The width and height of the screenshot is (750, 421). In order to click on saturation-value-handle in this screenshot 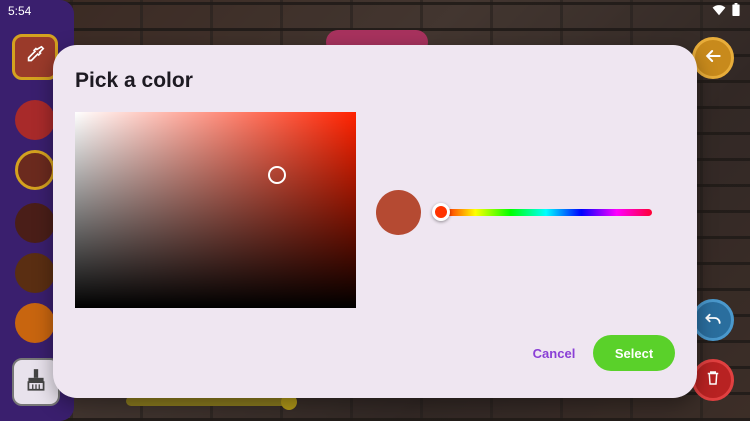, I will do `click(277, 175)`.